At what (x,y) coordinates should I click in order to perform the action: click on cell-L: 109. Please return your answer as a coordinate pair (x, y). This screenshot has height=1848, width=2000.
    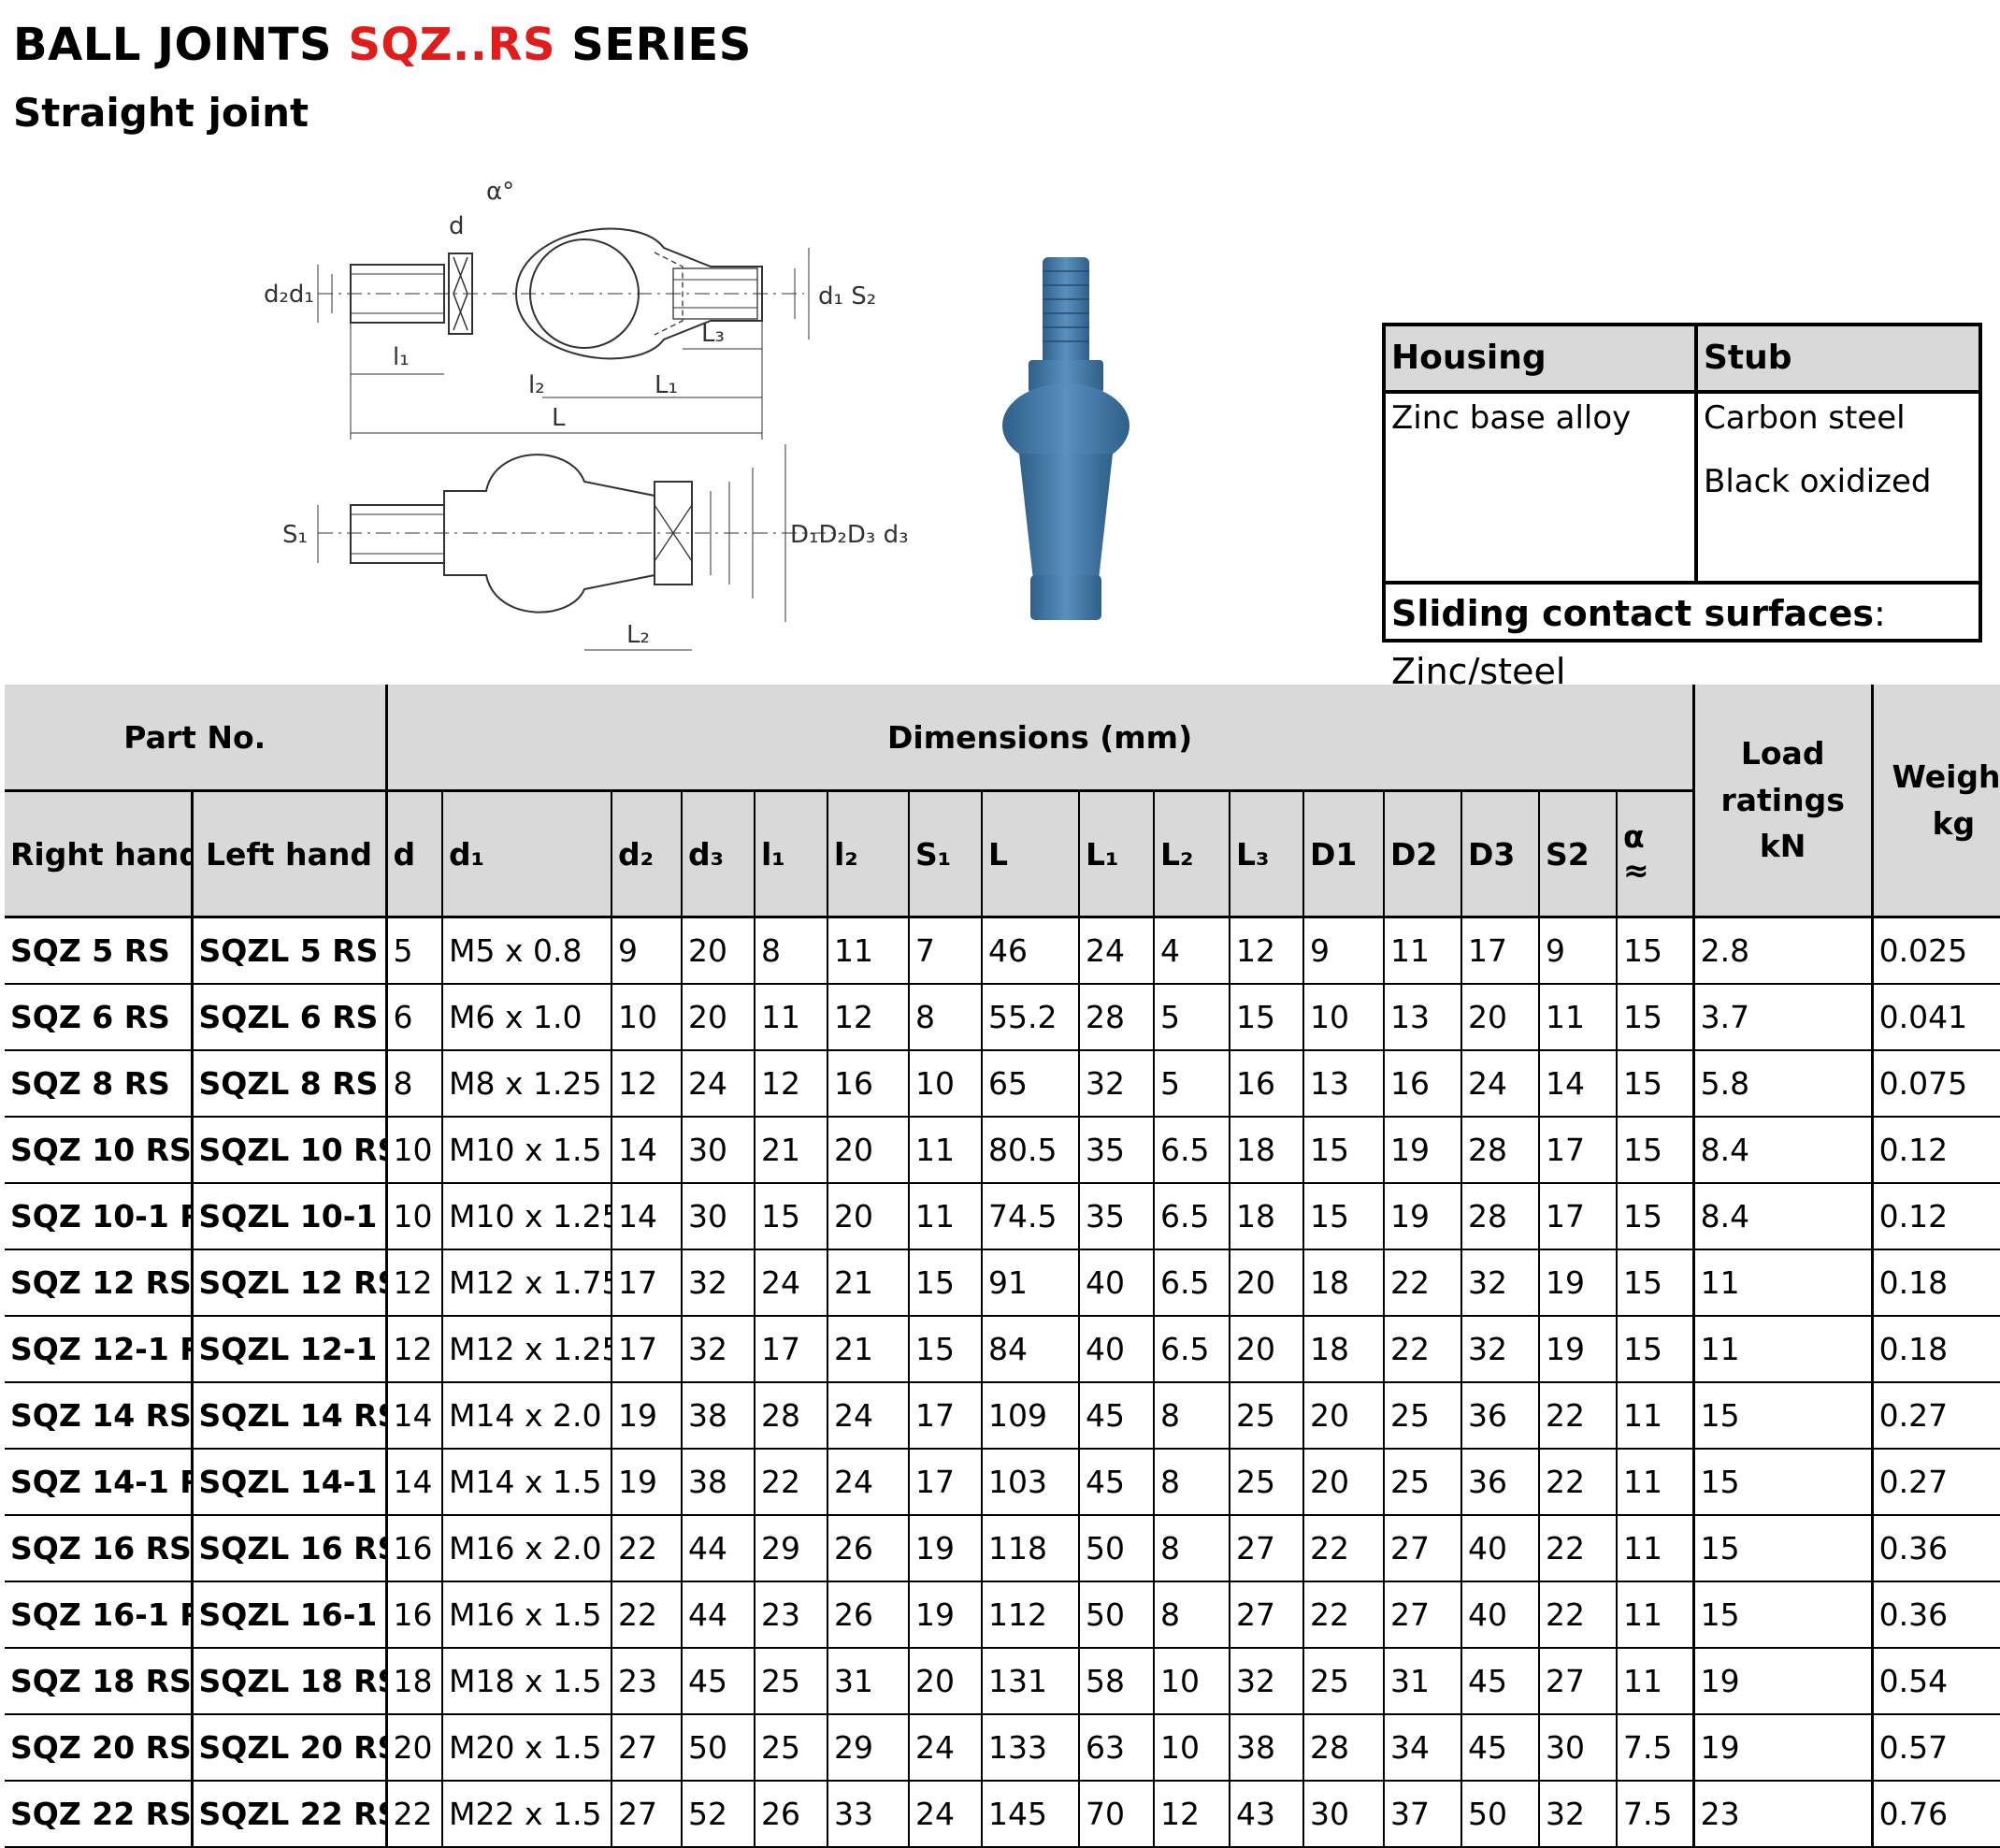
    Looking at the image, I should click on (1030, 1416).